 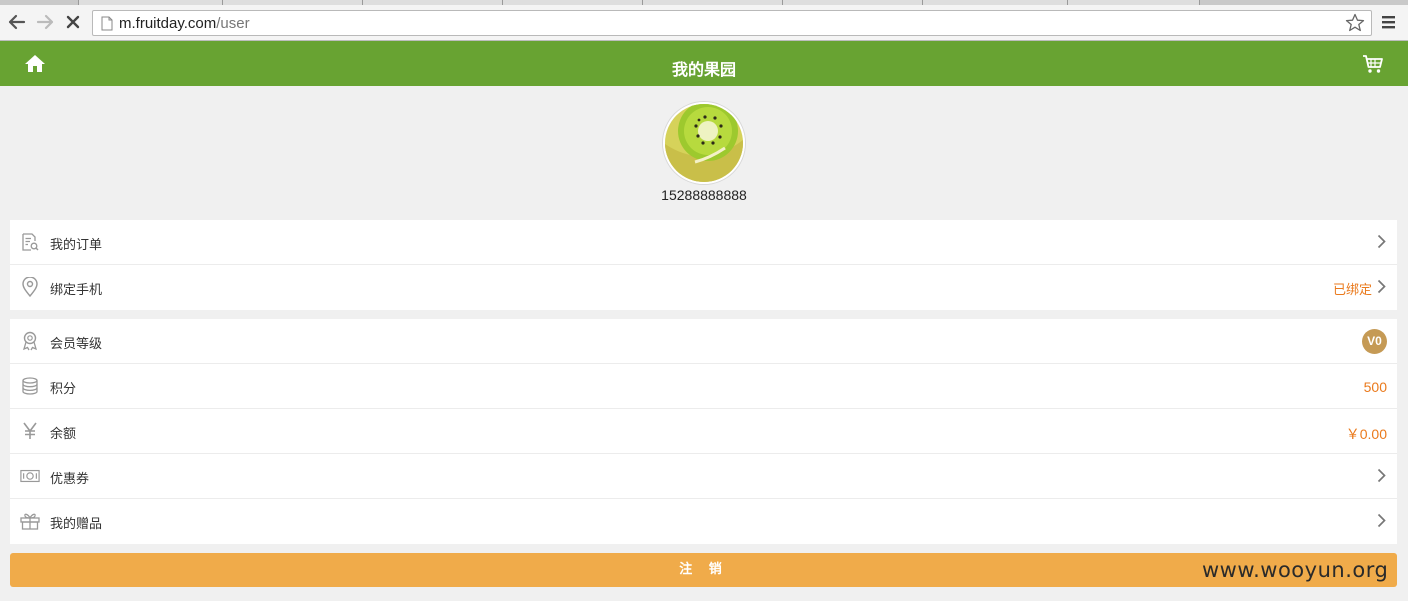 What do you see at coordinates (732, 23) in the screenshot?
I see `address-bar: m.fruitday.com/user` at bounding box center [732, 23].